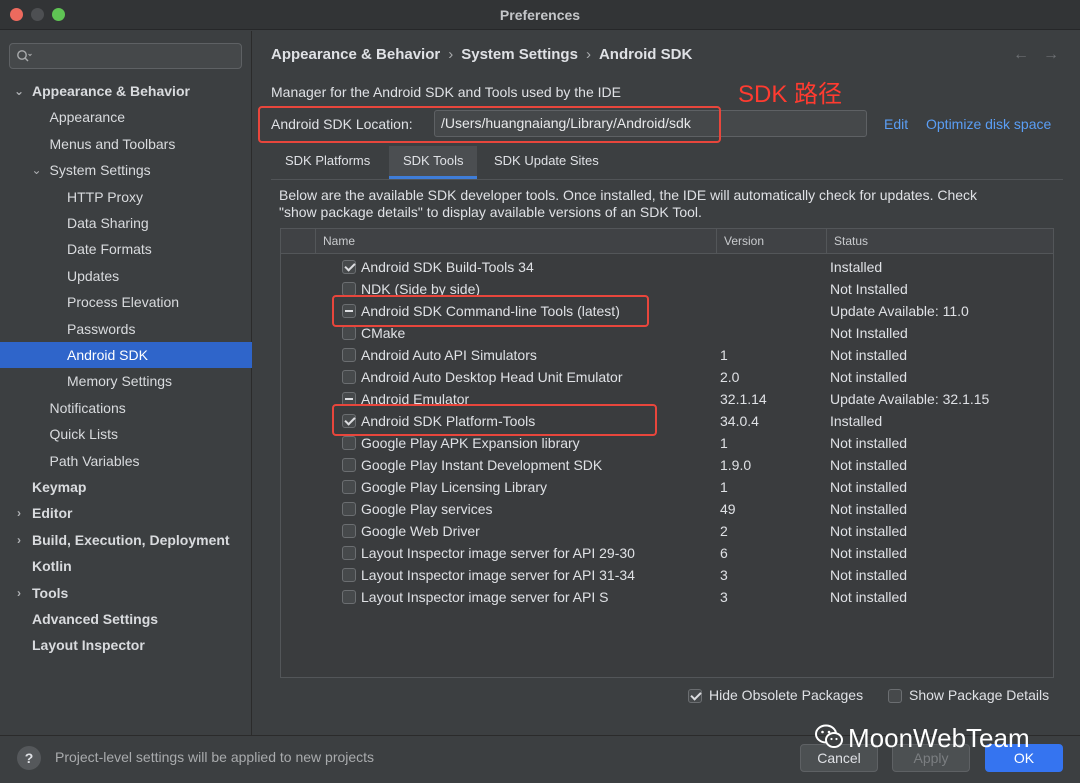 The image size is (1080, 783). I want to click on sidebar-item: Path Variables, so click(126, 461).